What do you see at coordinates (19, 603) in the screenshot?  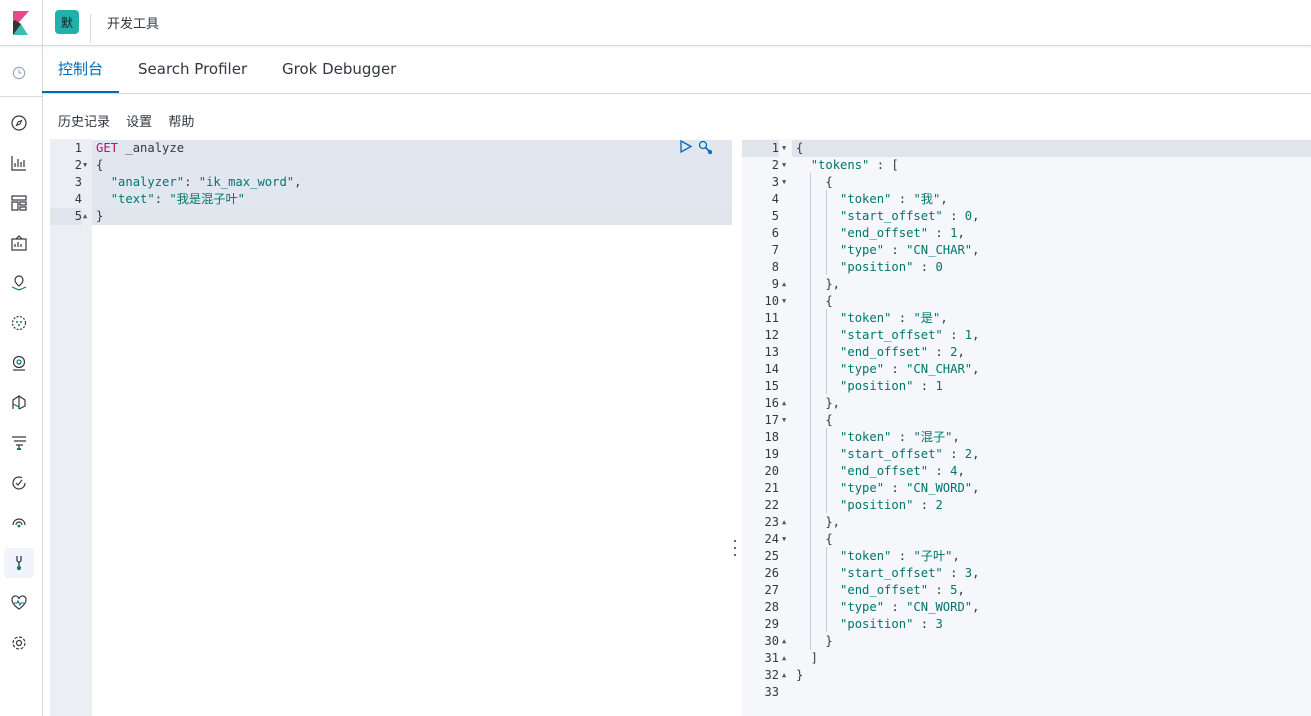 I see `stack-monitoring-heartbeat-icon` at bounding box center [19, 603].